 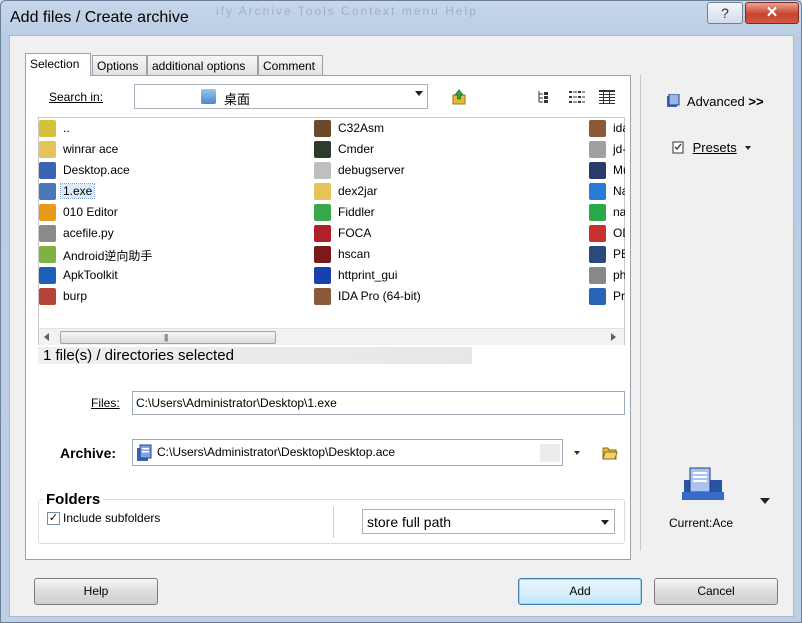 I want to click on presets-button: Presets, so click(x=712, y=147).